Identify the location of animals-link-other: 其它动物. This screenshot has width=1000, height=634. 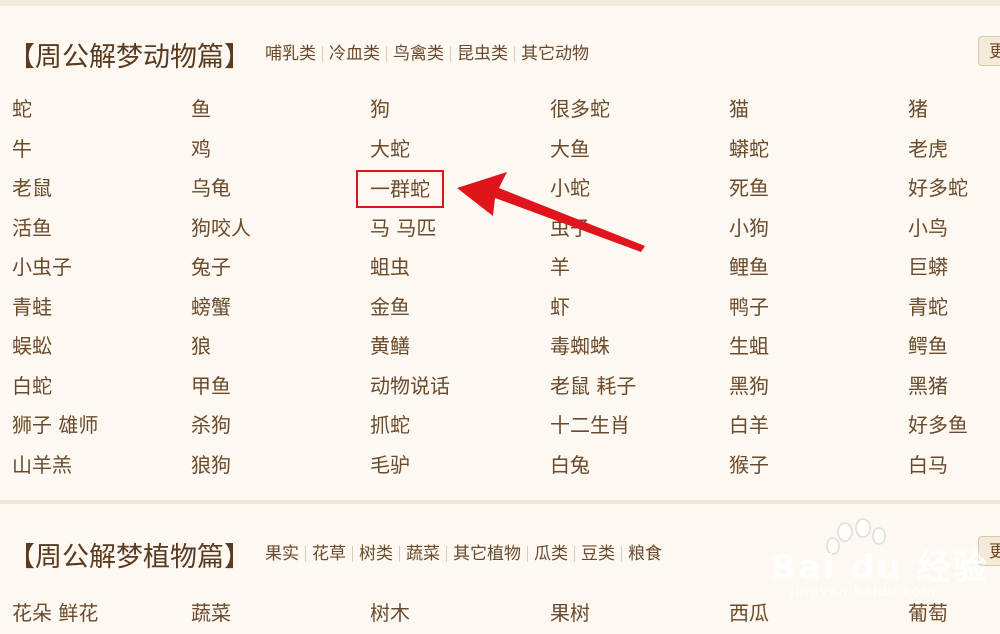
(555, 54).